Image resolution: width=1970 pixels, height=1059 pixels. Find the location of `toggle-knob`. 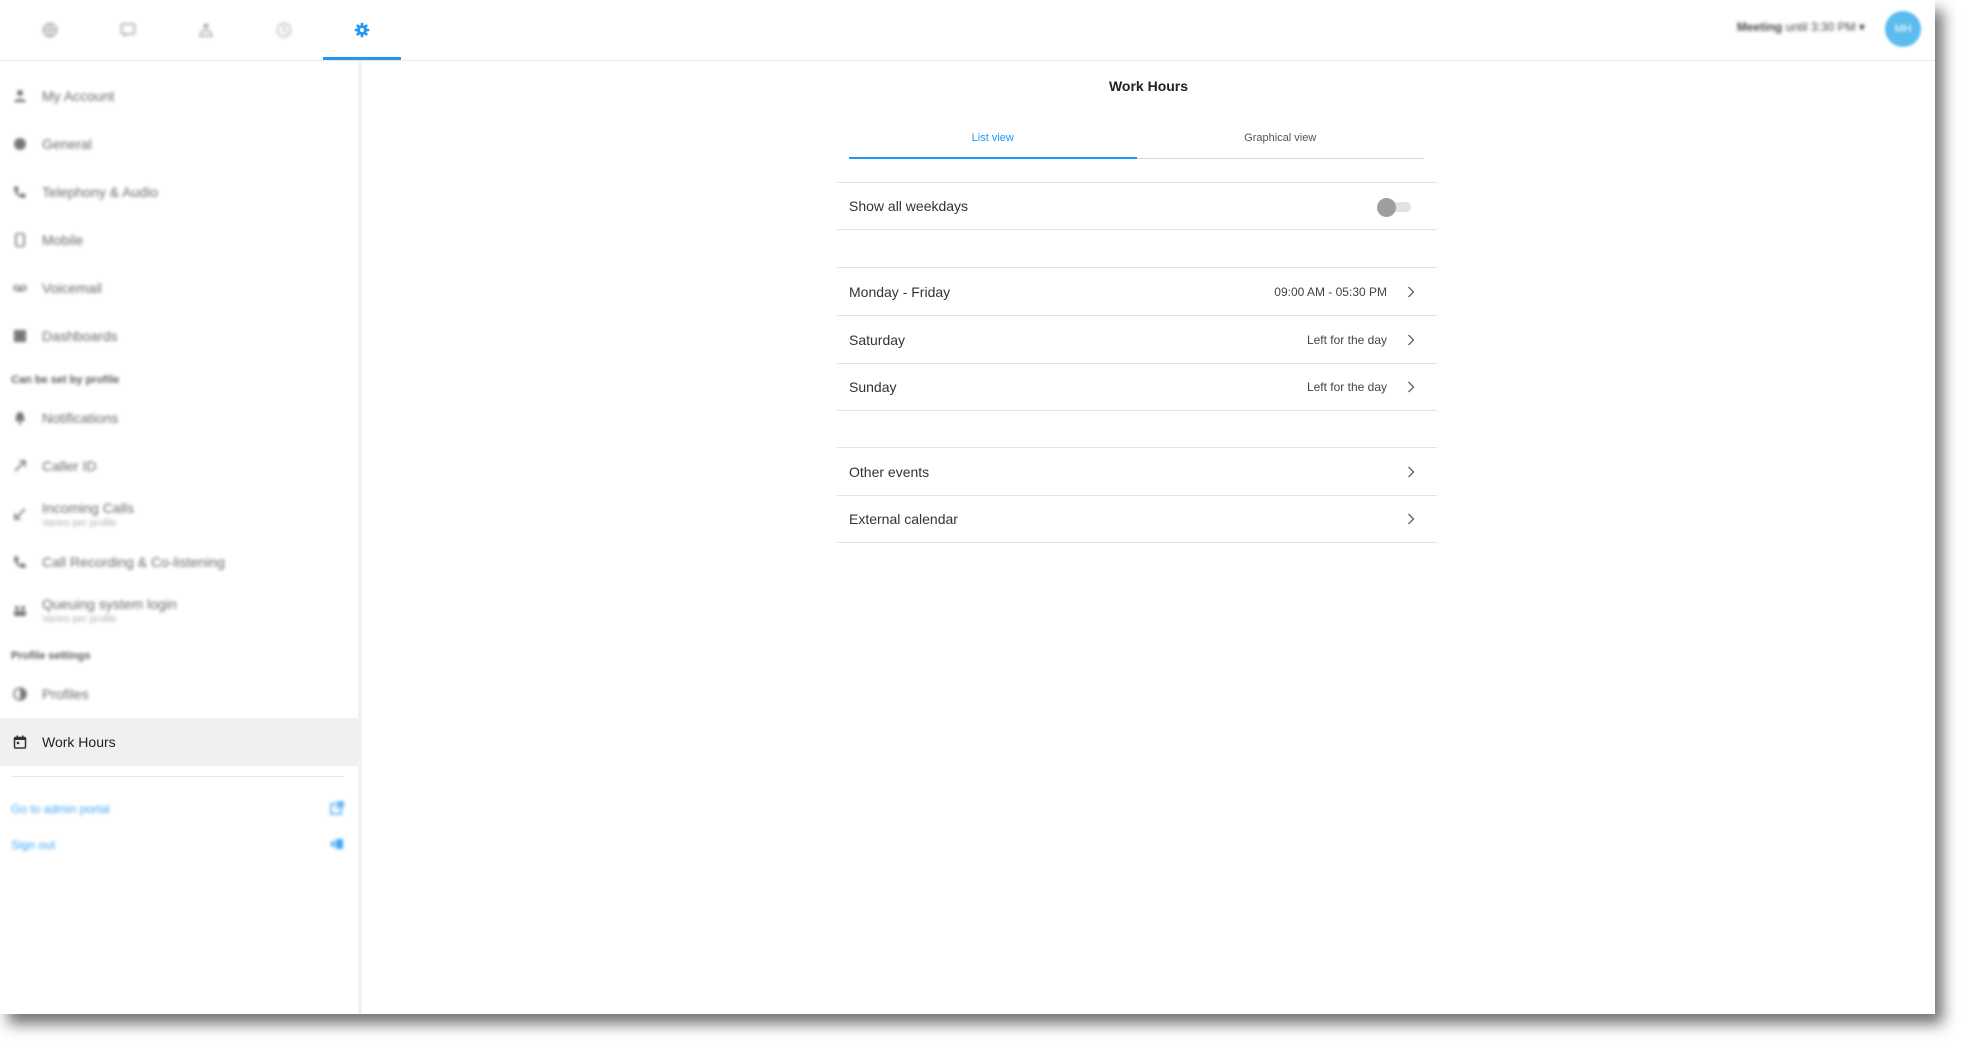

toggle-knob is located at coordinates (1386, 207).